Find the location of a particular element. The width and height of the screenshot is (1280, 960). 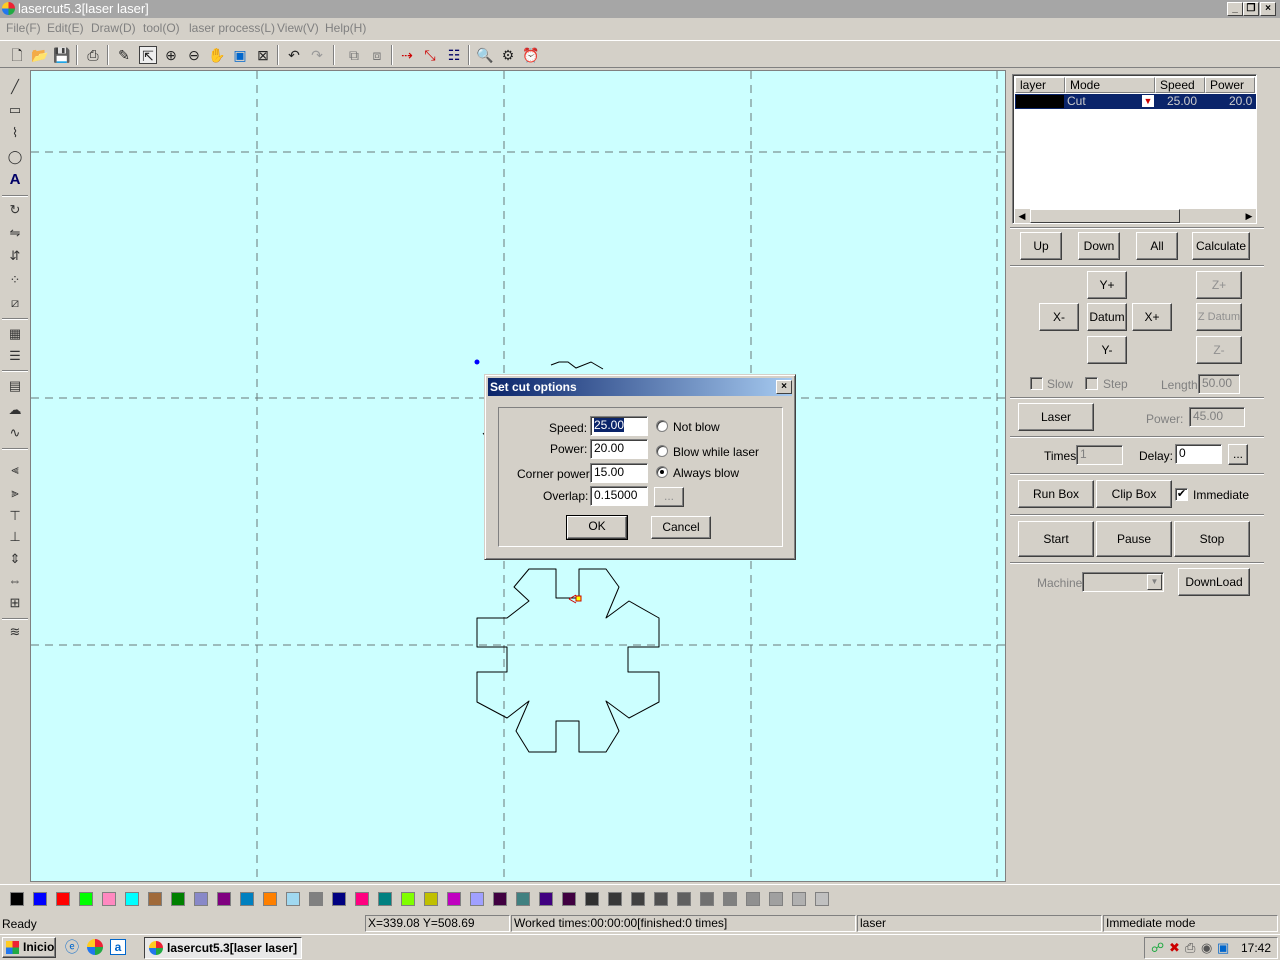

undo-icon: ↶ is located at coordinates (294, 55).